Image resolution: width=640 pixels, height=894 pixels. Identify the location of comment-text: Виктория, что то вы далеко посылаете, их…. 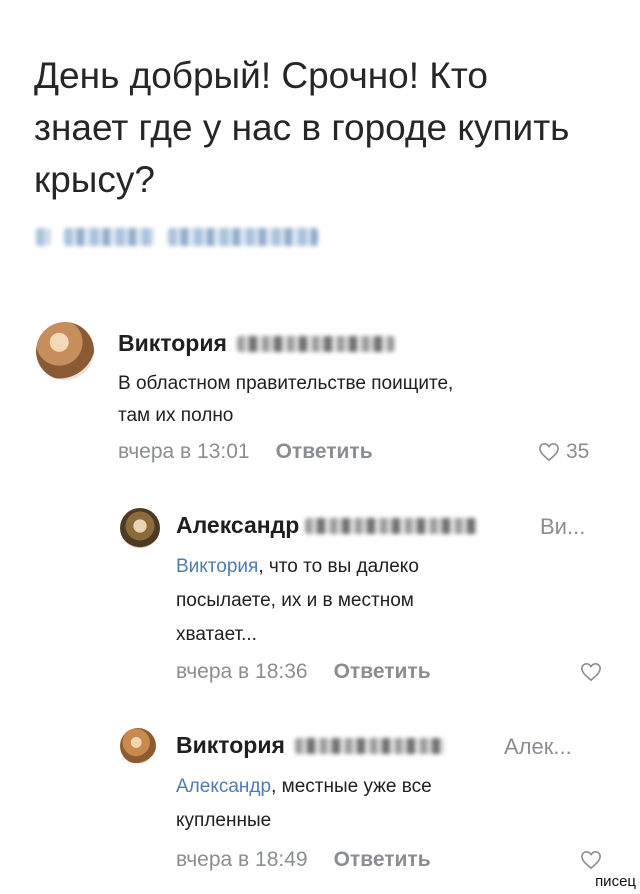
(297, 601).